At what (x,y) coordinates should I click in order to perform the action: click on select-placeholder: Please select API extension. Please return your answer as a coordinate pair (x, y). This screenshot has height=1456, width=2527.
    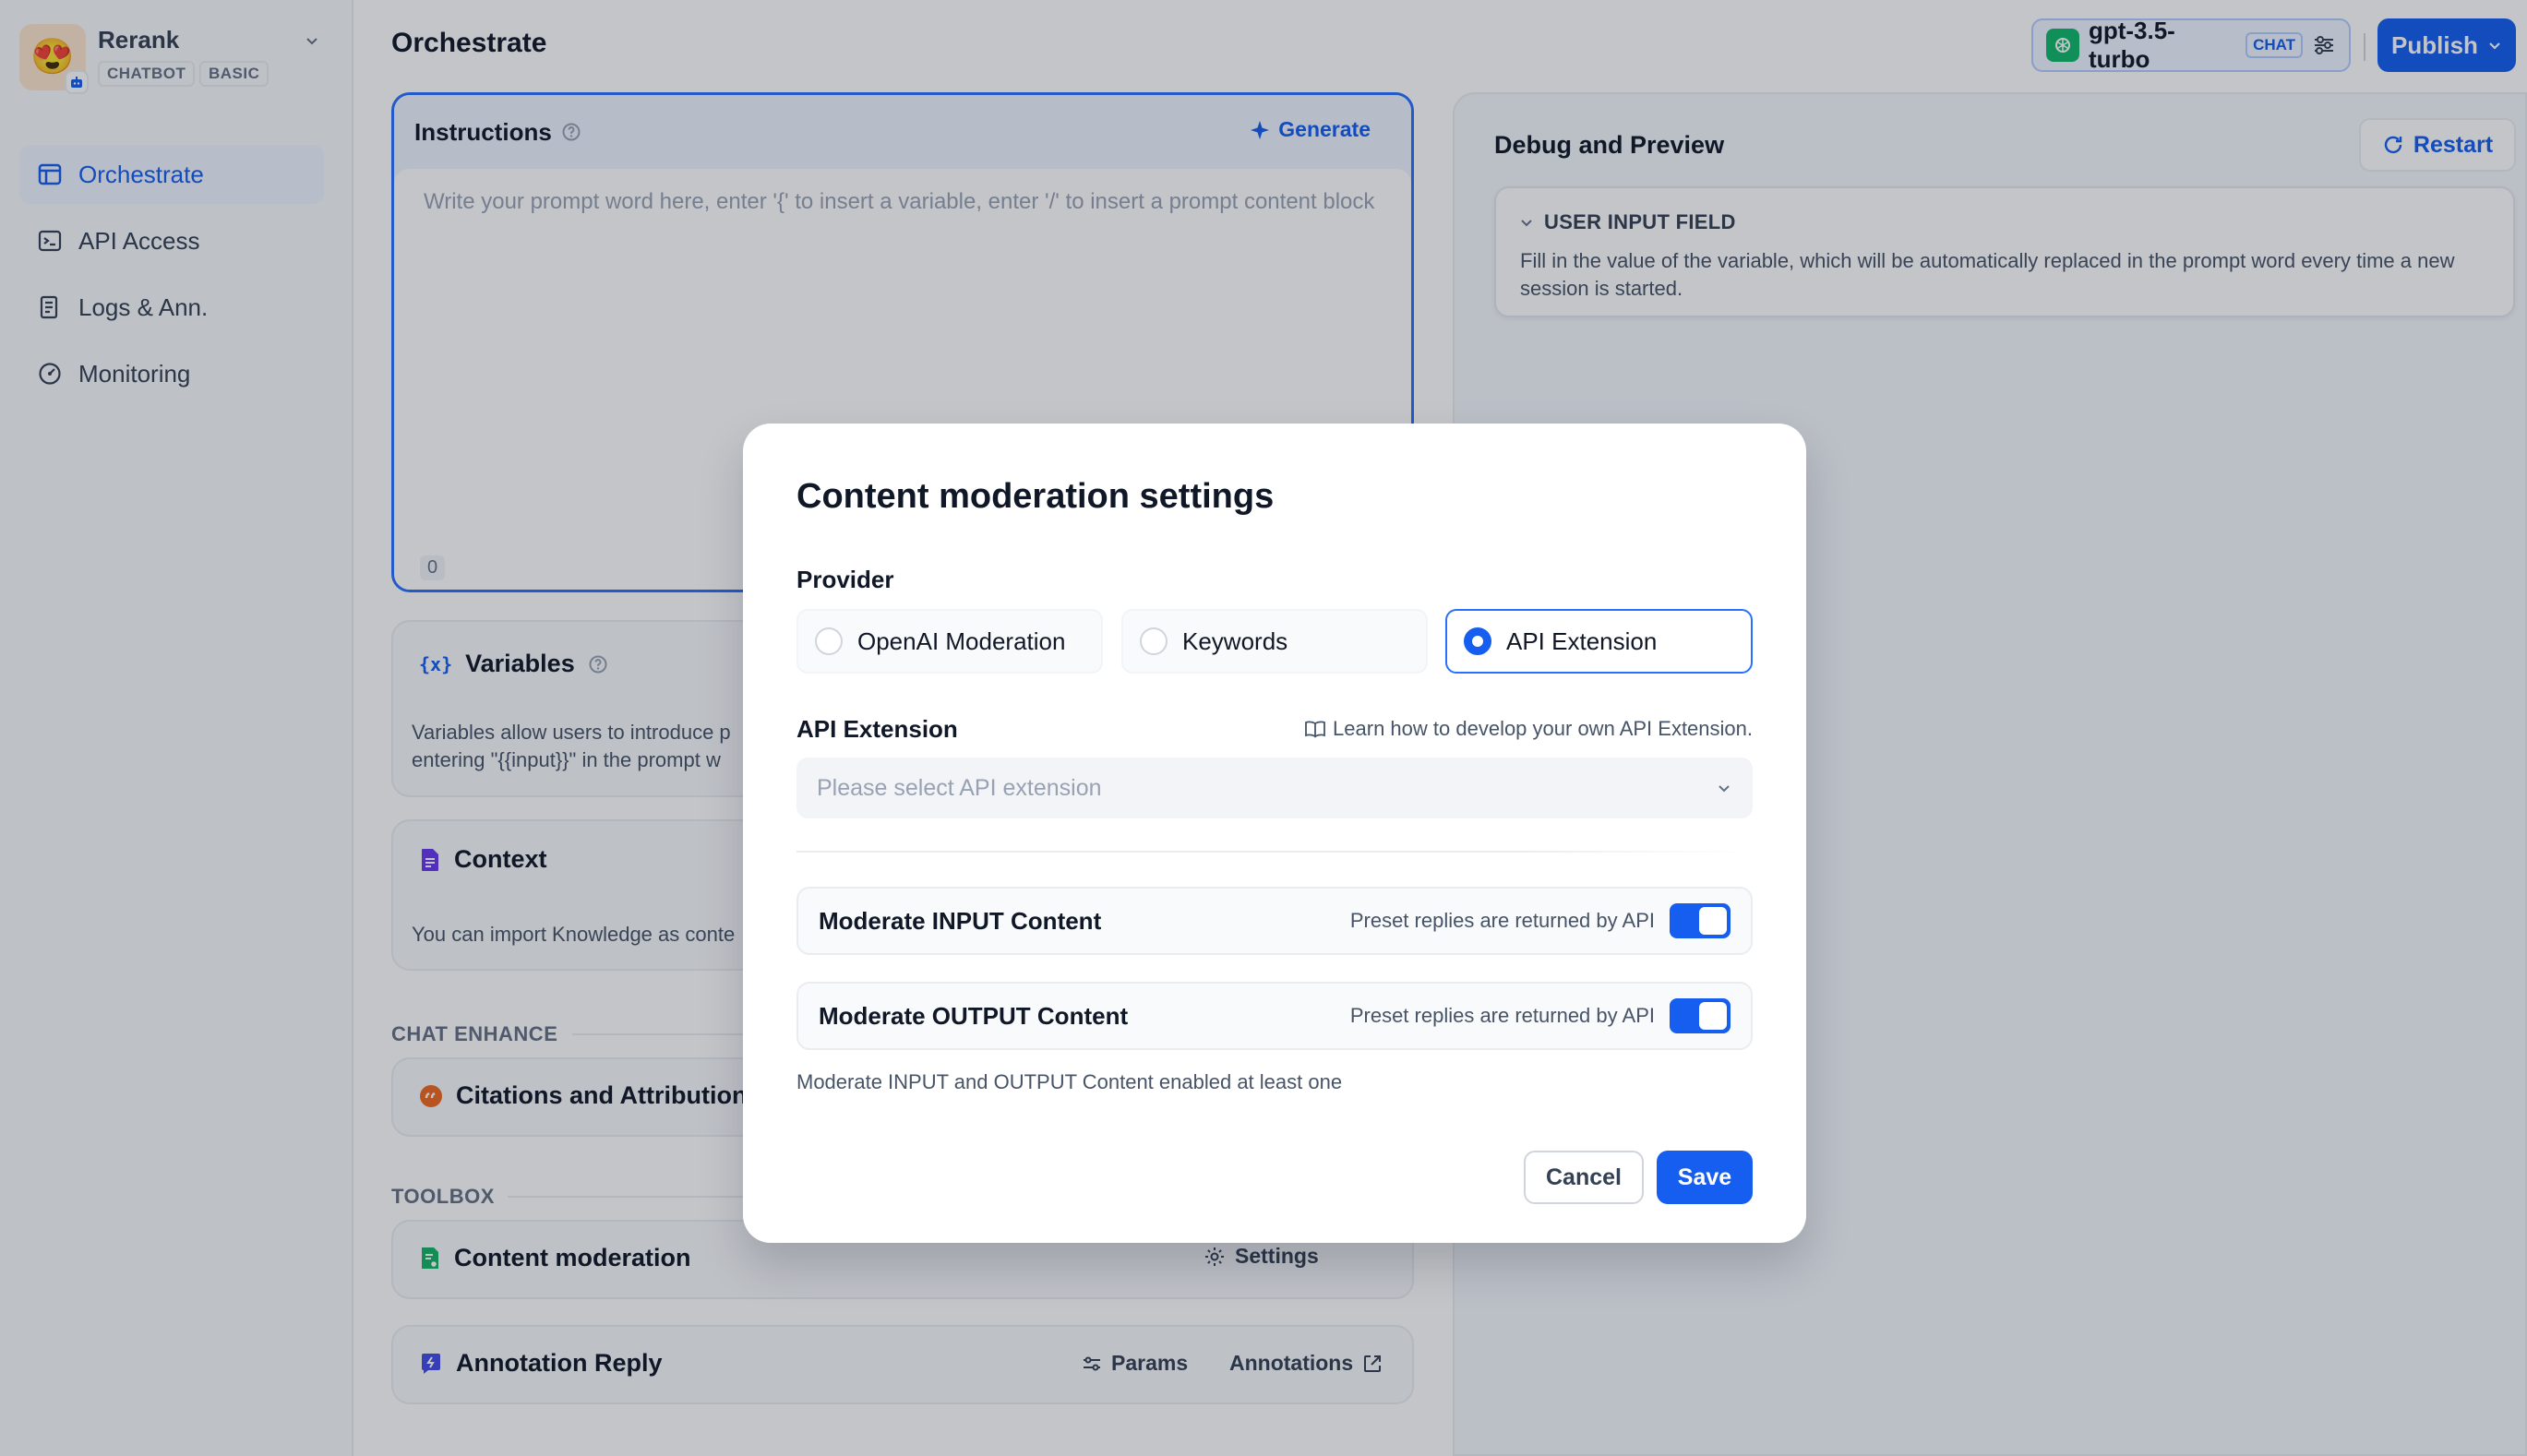
    Looking at the image, I should click on (960, 787).